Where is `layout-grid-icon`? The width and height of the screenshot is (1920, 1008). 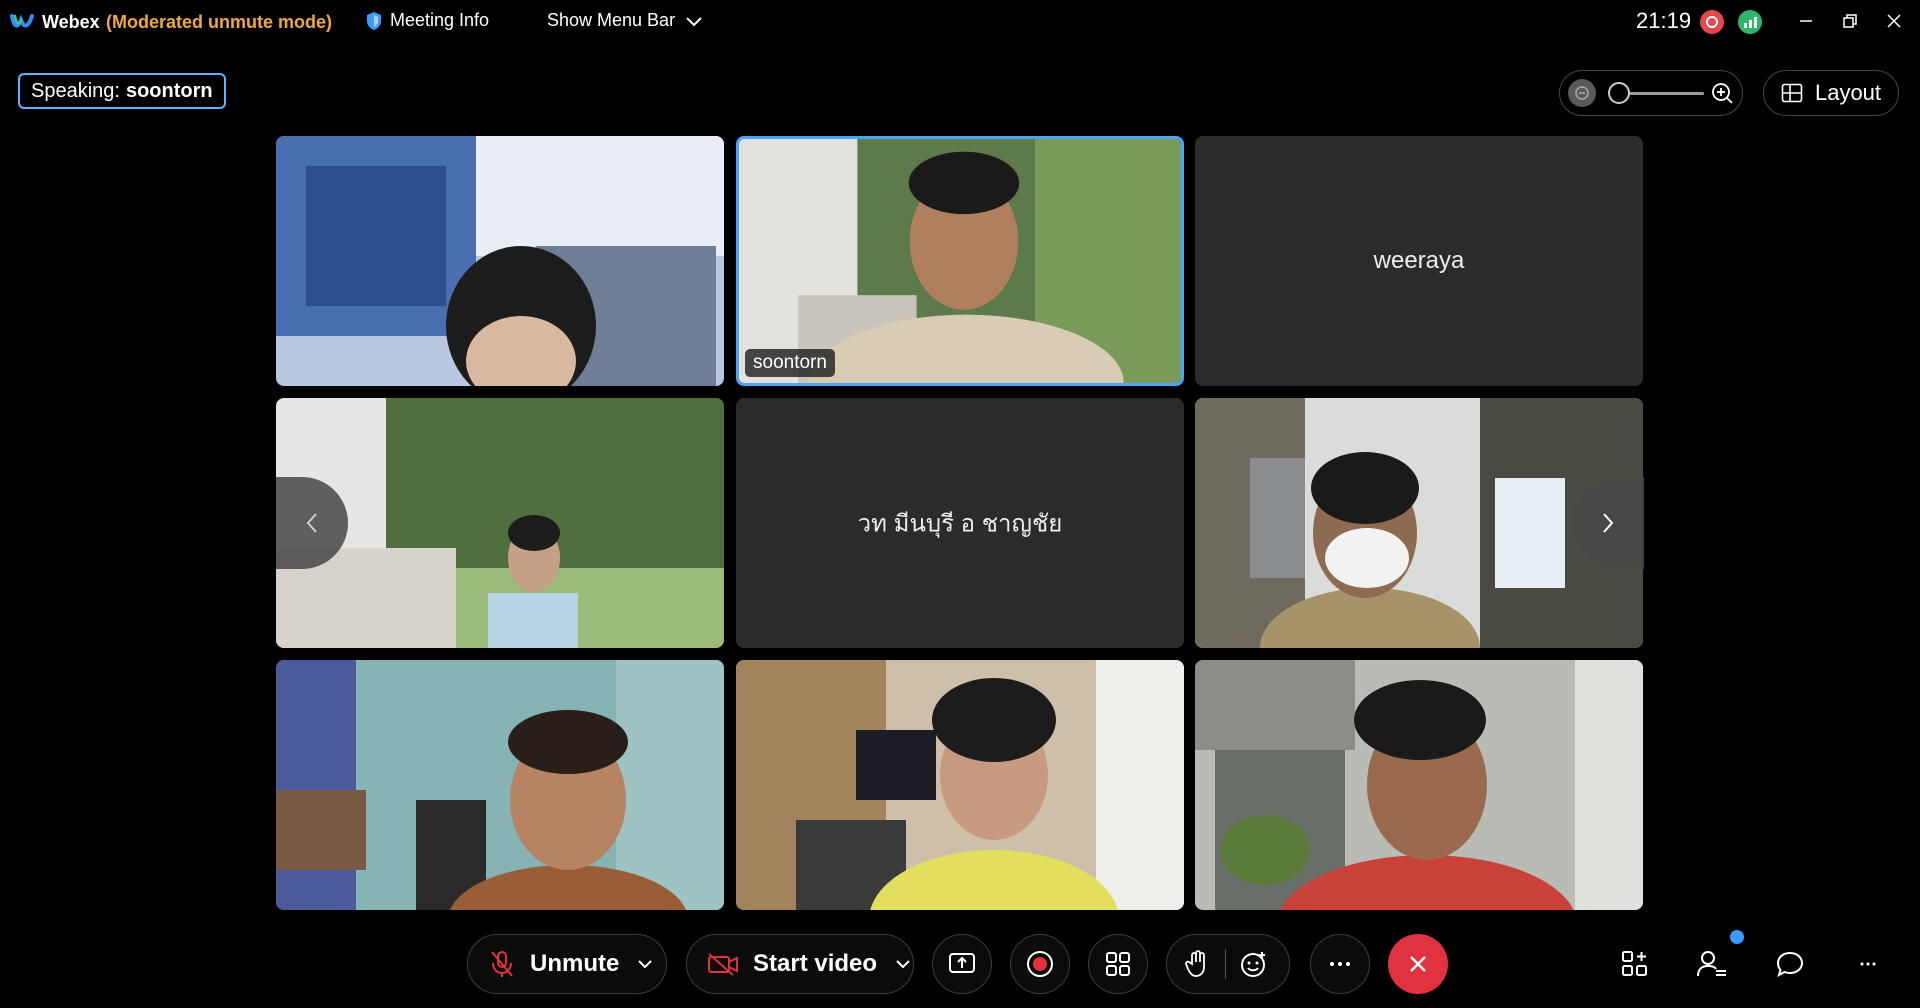
layout-grid-icon is located at coordinates (1792, 93).